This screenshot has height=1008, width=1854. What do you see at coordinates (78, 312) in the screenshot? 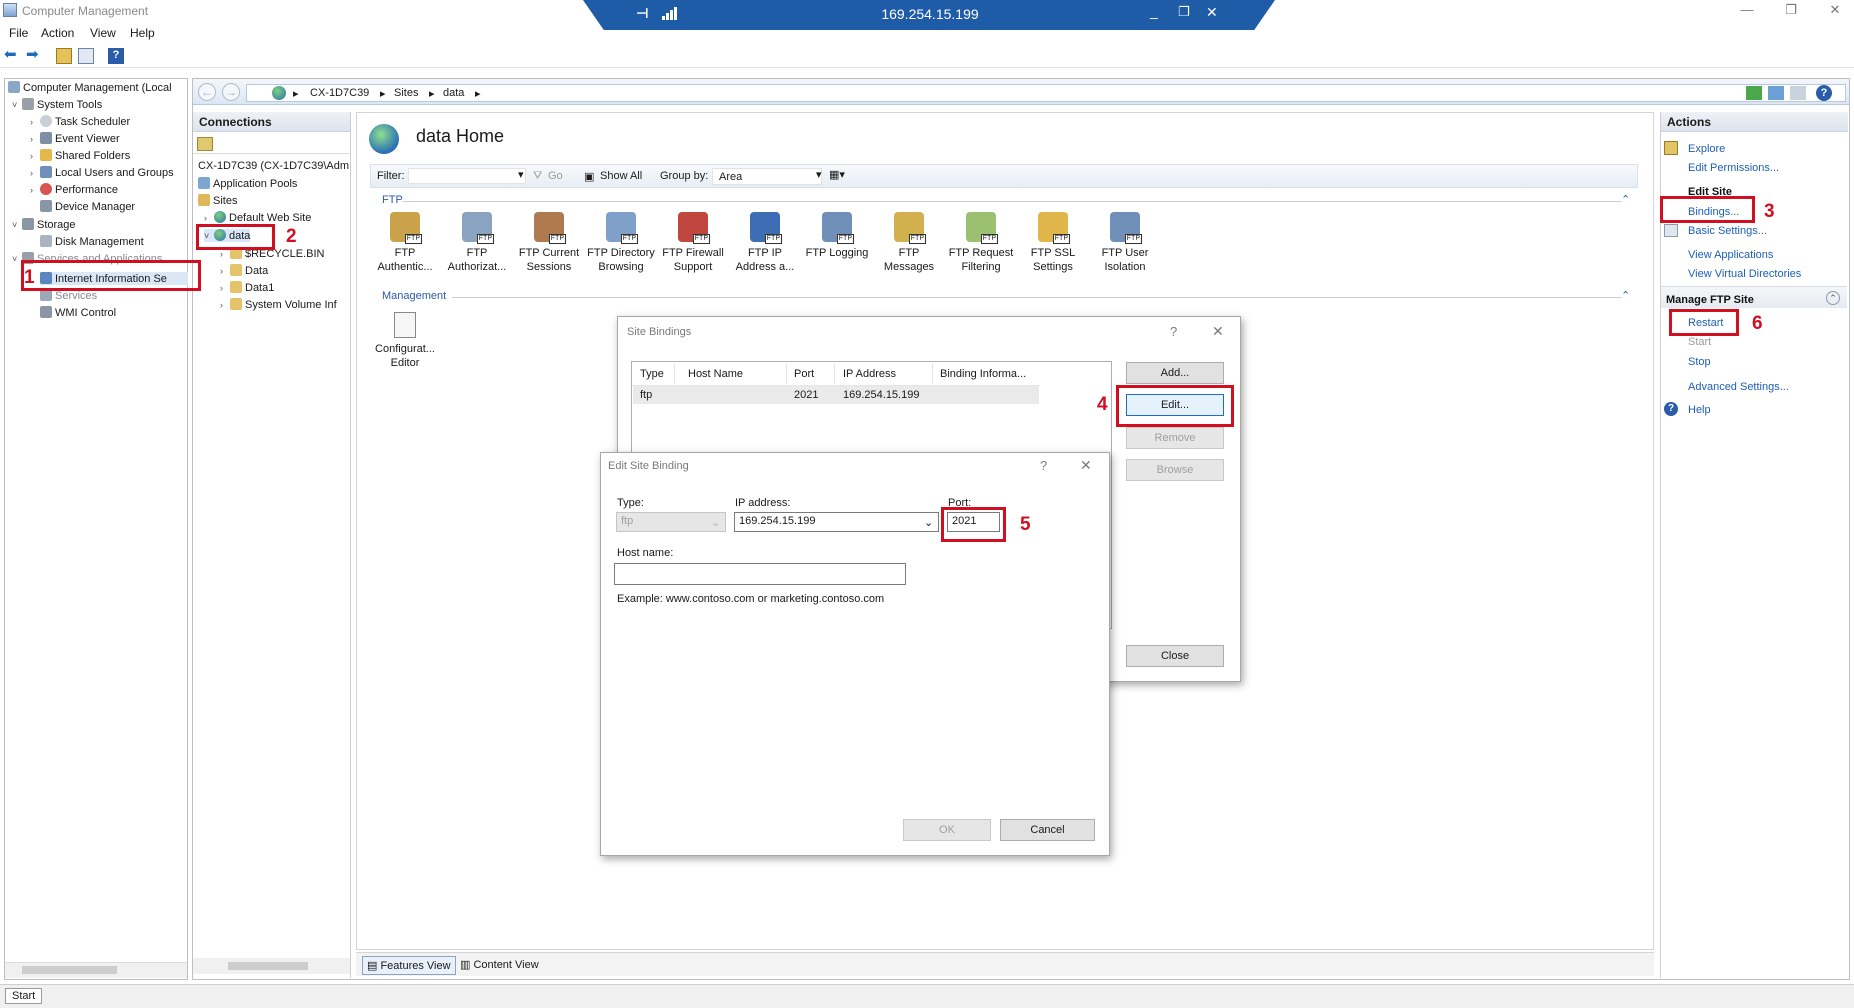
I see `tree-item-wmi: WMI Control` at bounding box center [78, 312].